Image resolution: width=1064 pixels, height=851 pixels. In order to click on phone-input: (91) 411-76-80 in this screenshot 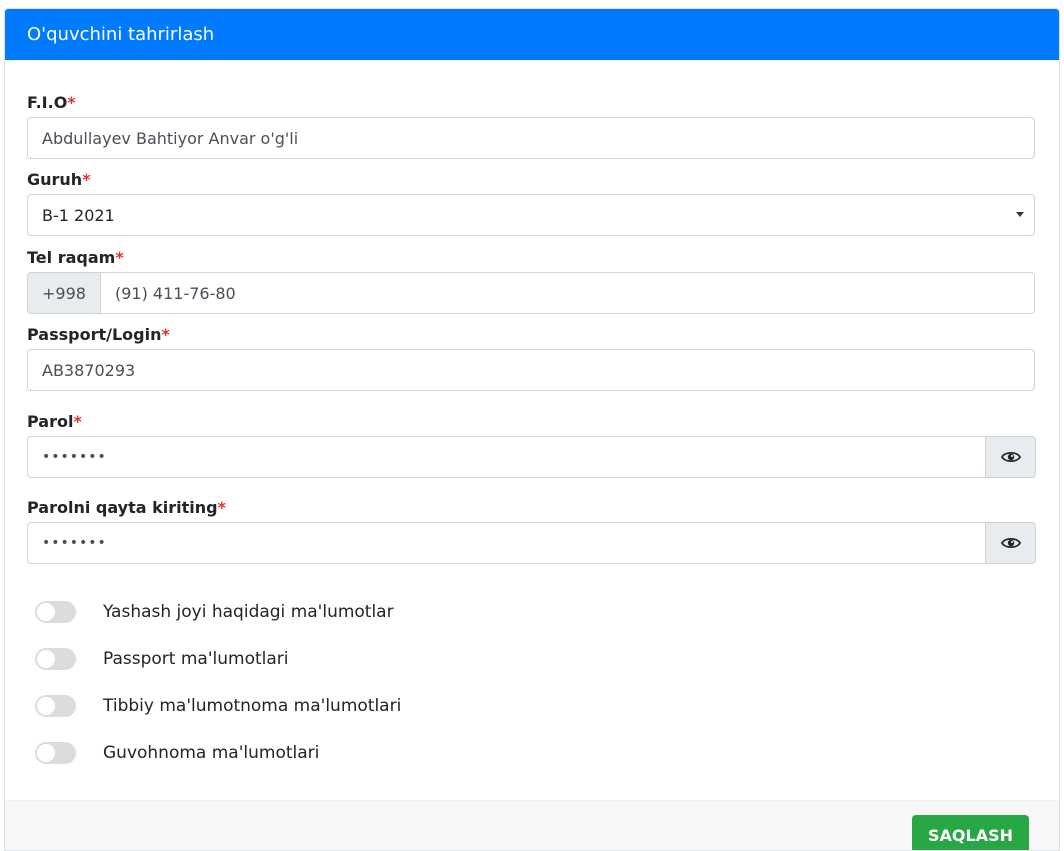, I will do `click(568, 293)`.